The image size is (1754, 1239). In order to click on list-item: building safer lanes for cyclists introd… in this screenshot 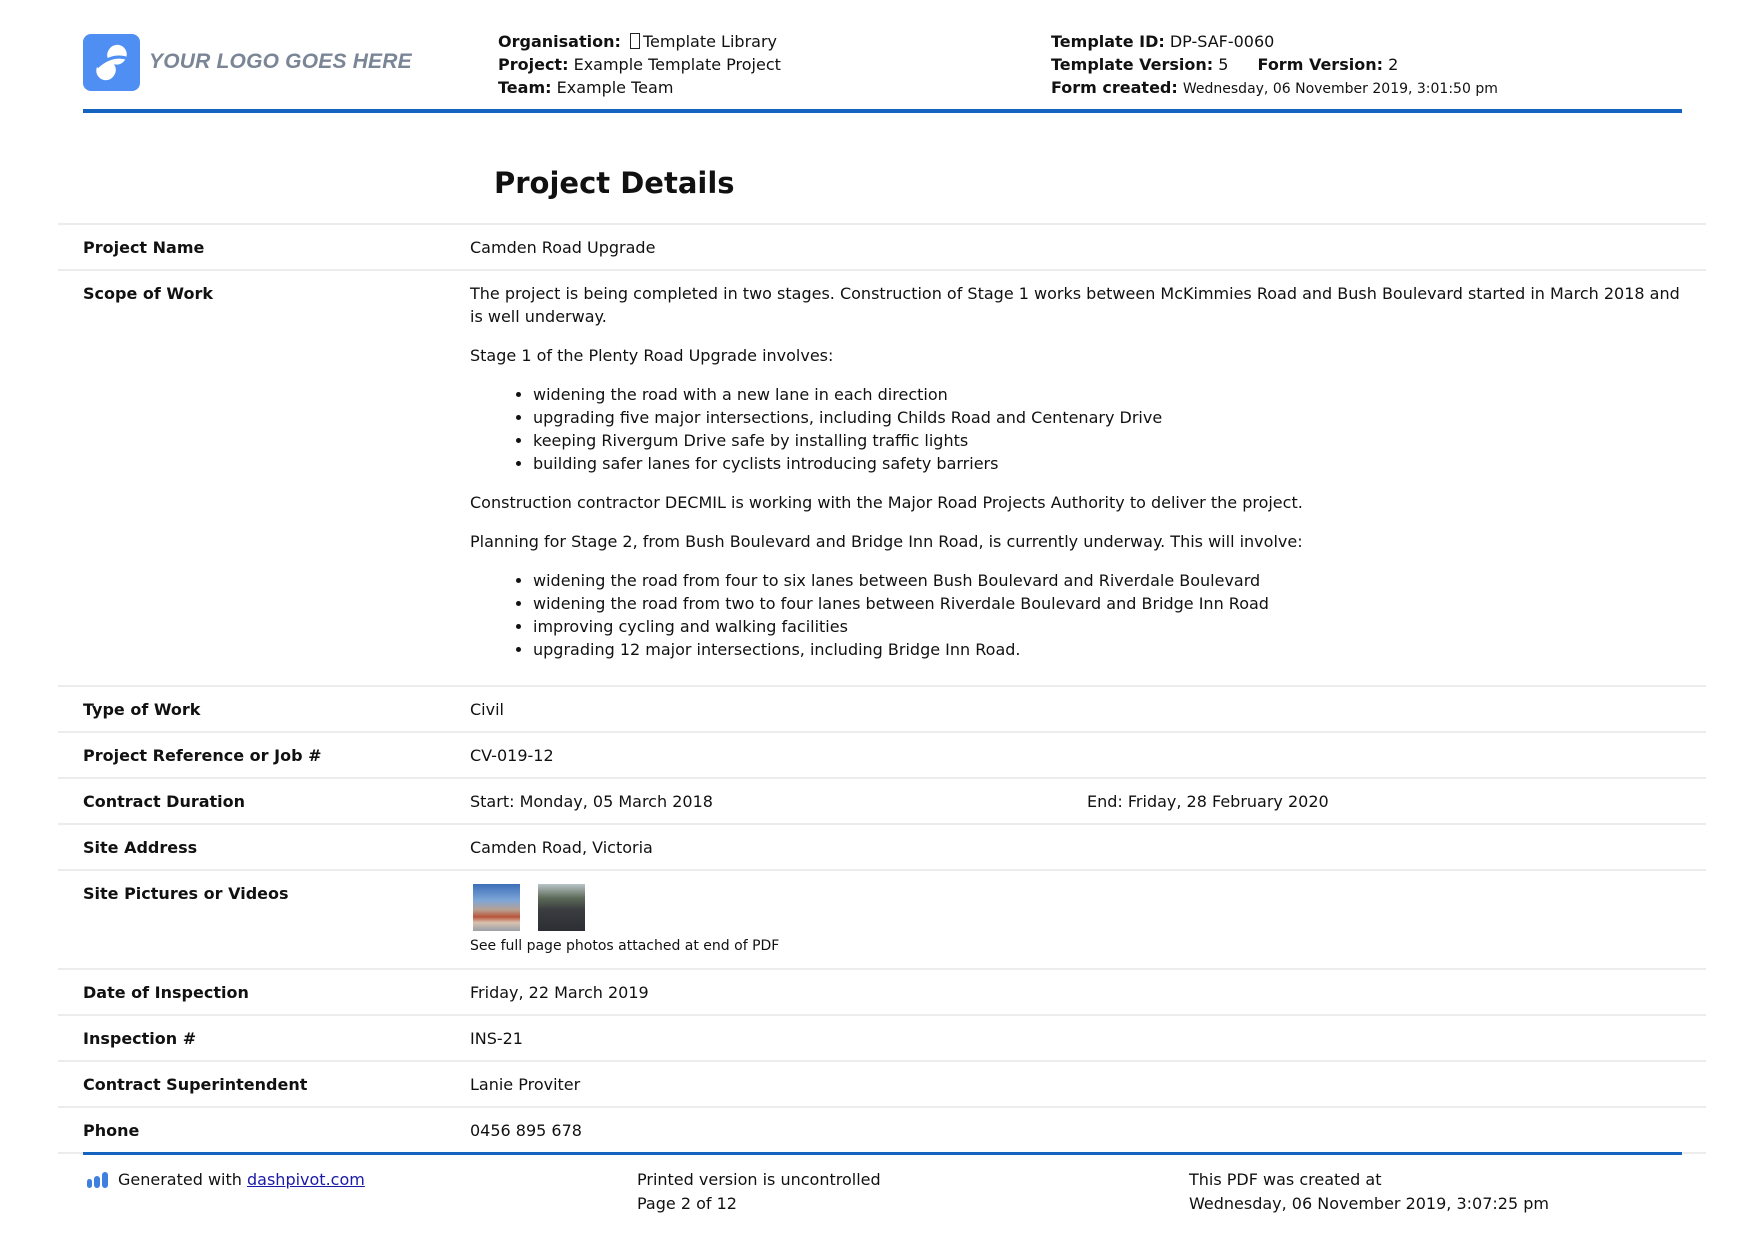, I will do `click(1109, 463)`.